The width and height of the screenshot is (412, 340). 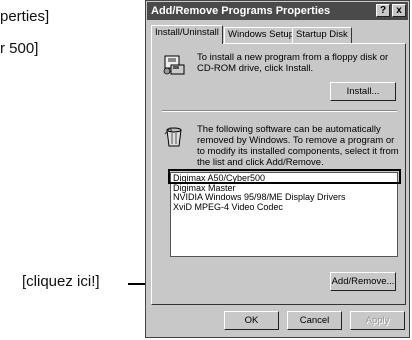 What do you see at coordinates (284, 207) in the screenshot?
I see `list-item: XviD MPEG-4 Video Codec` at bounding box center [284, 207].